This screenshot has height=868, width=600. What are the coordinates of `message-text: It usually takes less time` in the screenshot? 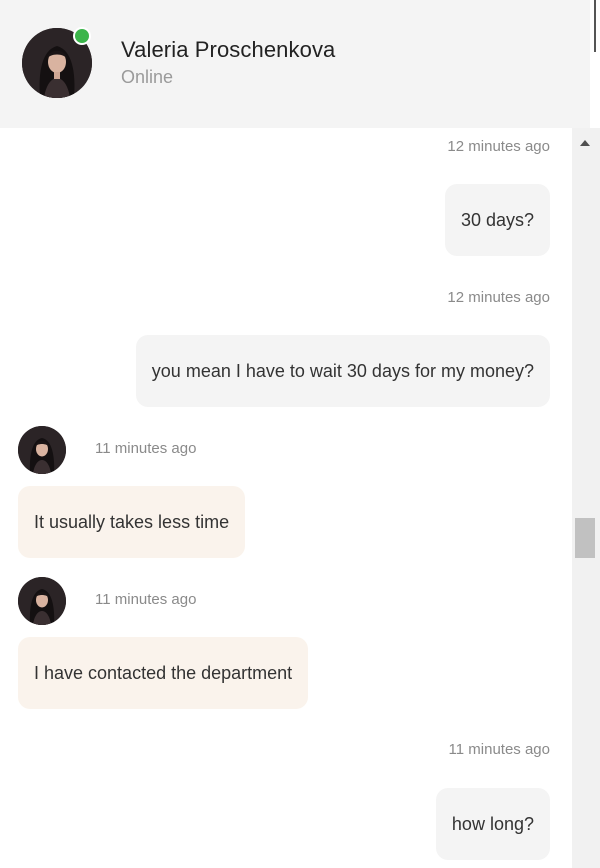 It's located at (132, 522).